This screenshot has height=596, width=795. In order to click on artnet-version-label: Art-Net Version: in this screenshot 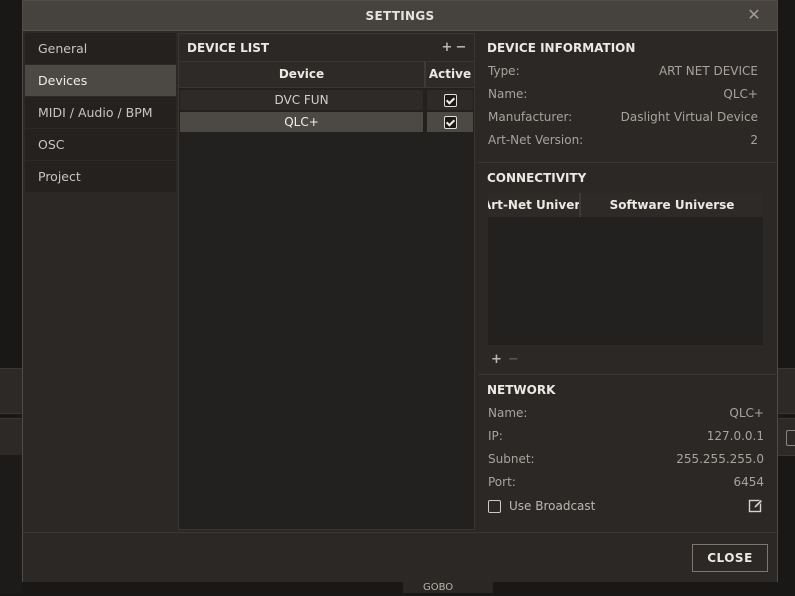, I will do `click(536, 140)`.